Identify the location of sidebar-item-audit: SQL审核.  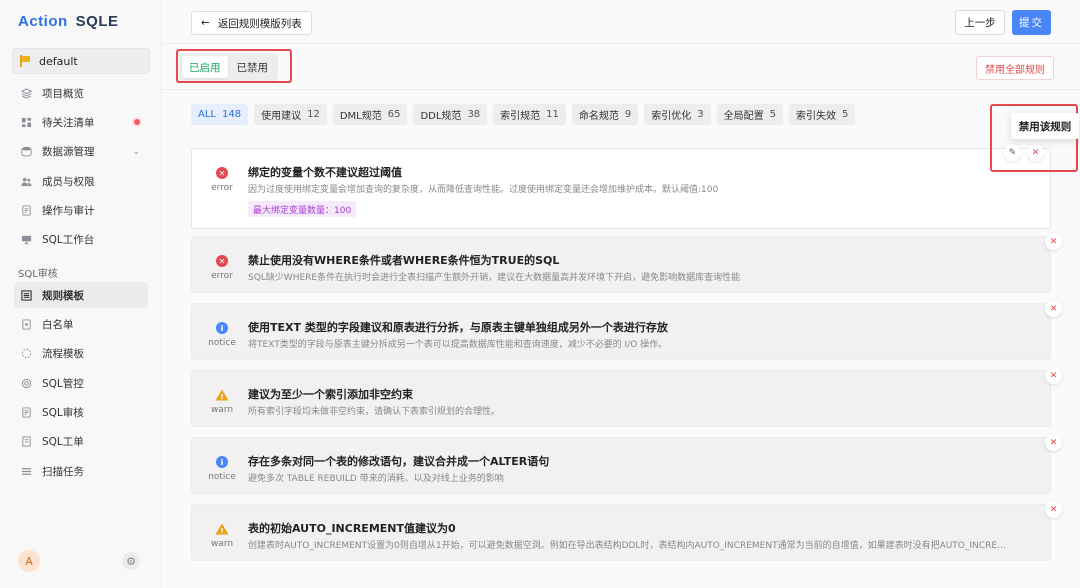
(81, 413).